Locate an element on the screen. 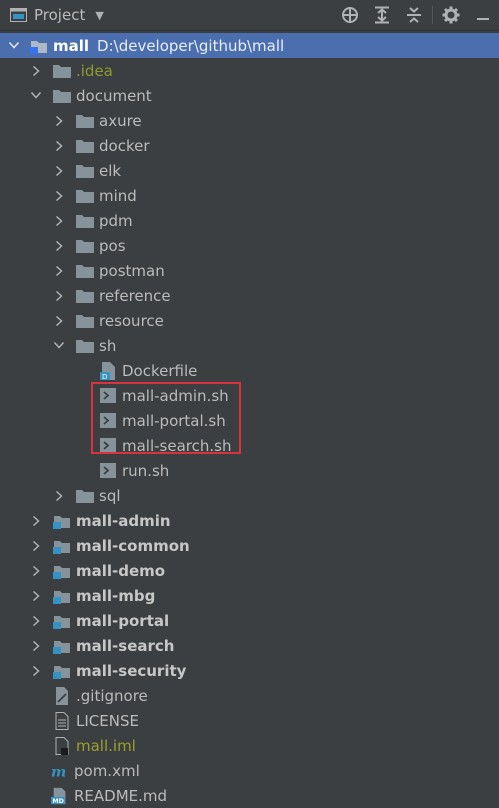 This screenshot has width=499, height=808. tree-node-module-mall-search: mall-search is located at coordinates (249, 645).